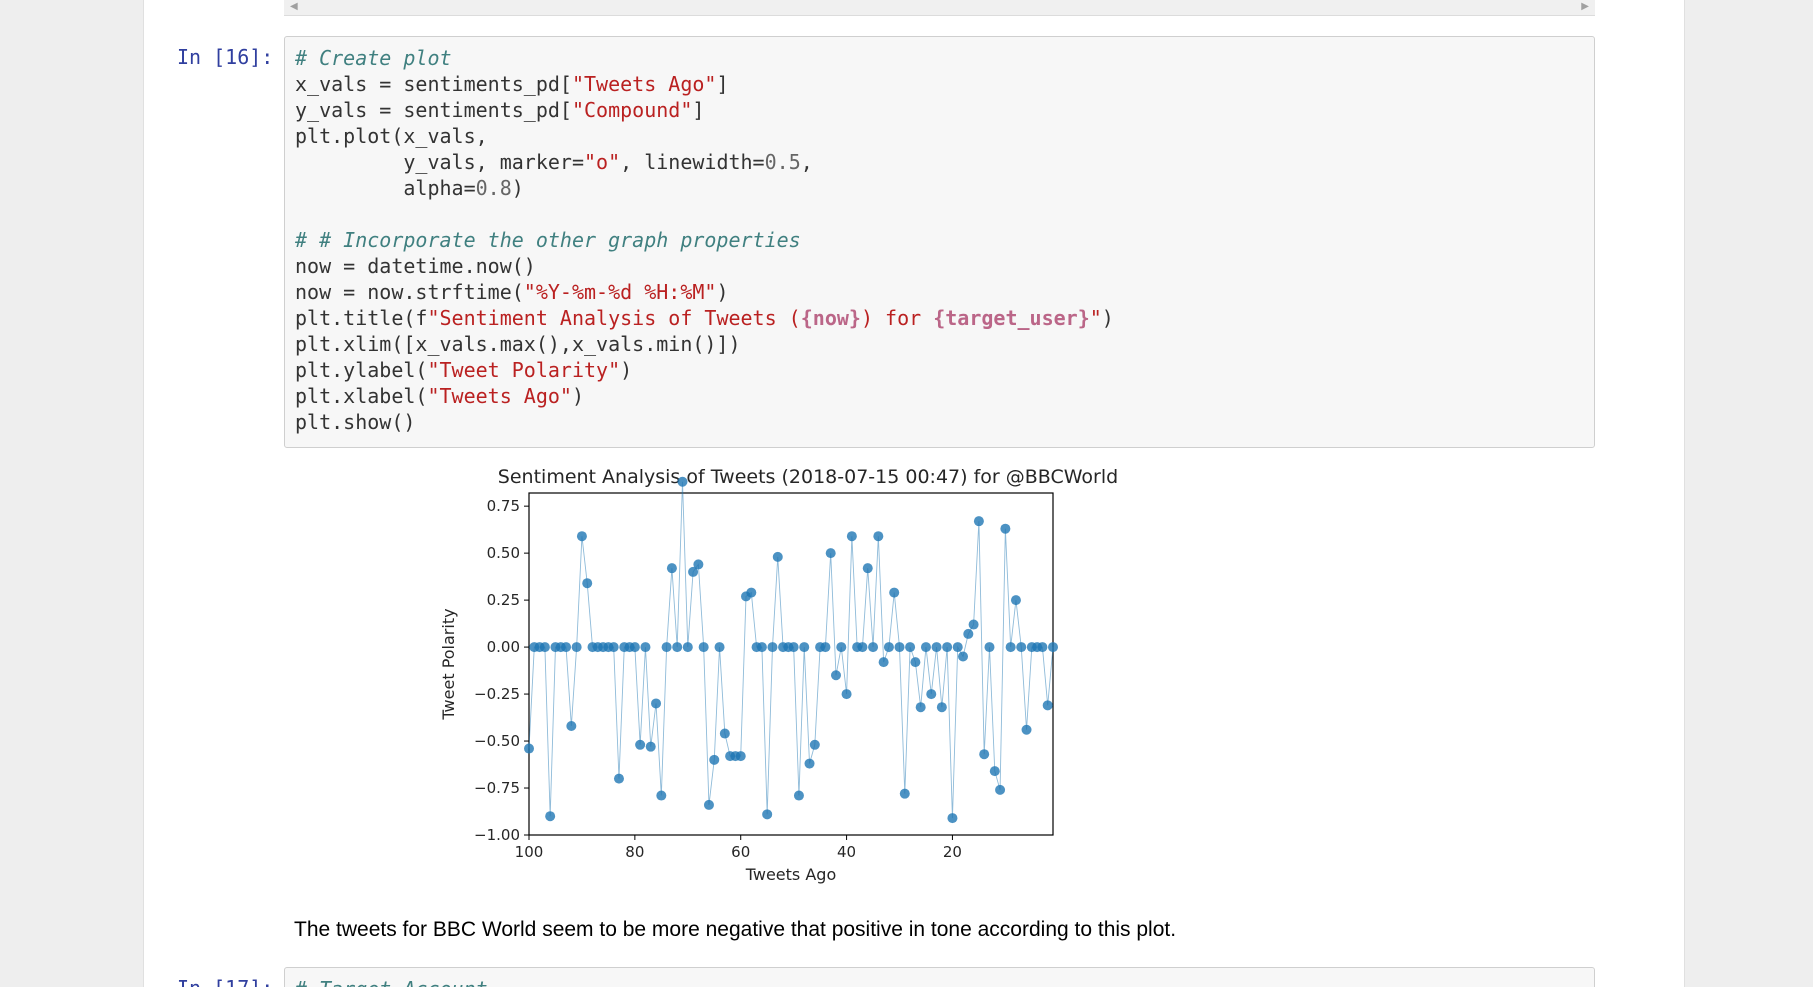 This screenshot has height=987, width=1813. Describe the element at coordinates (294, 6) in the screenshot. I see `scroll-left-arrow-icon: ◀` at that location.